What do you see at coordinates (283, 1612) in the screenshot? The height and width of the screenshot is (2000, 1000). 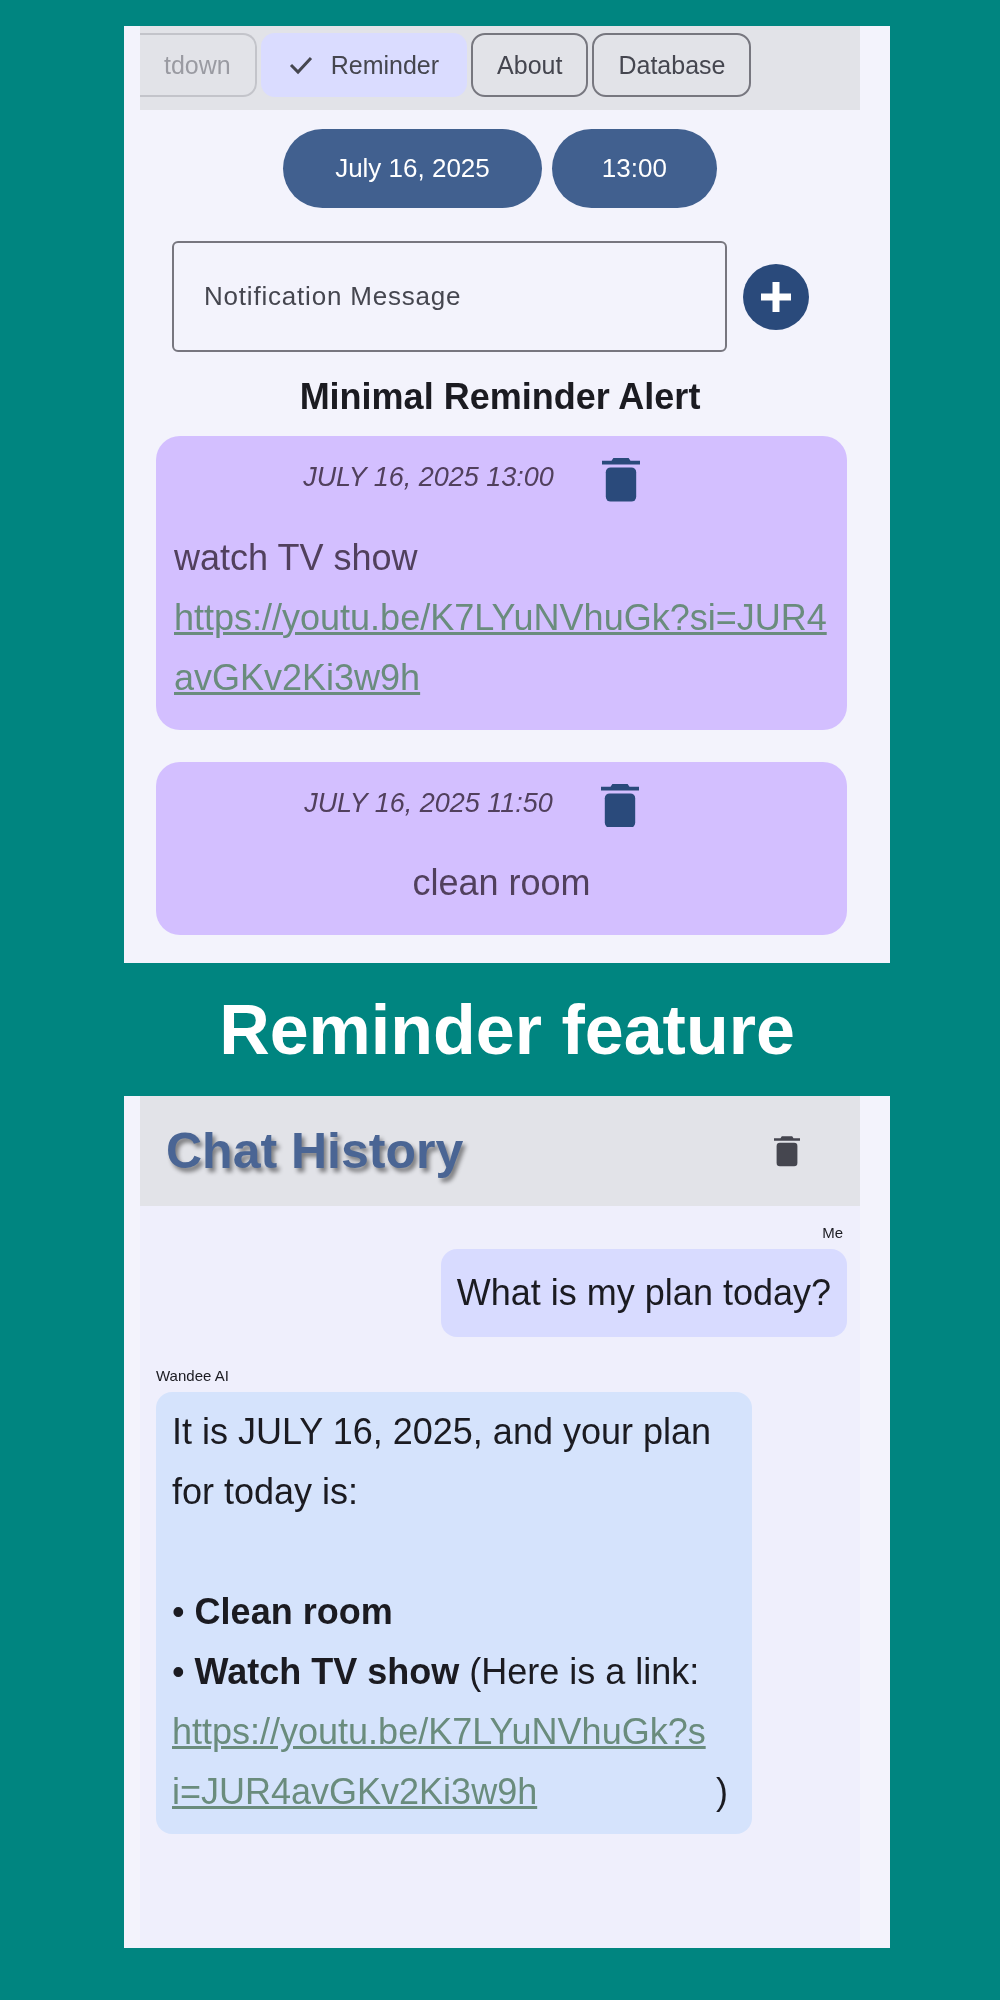 I see `message-text: • Clean room` at bounding box center [283, 1612].